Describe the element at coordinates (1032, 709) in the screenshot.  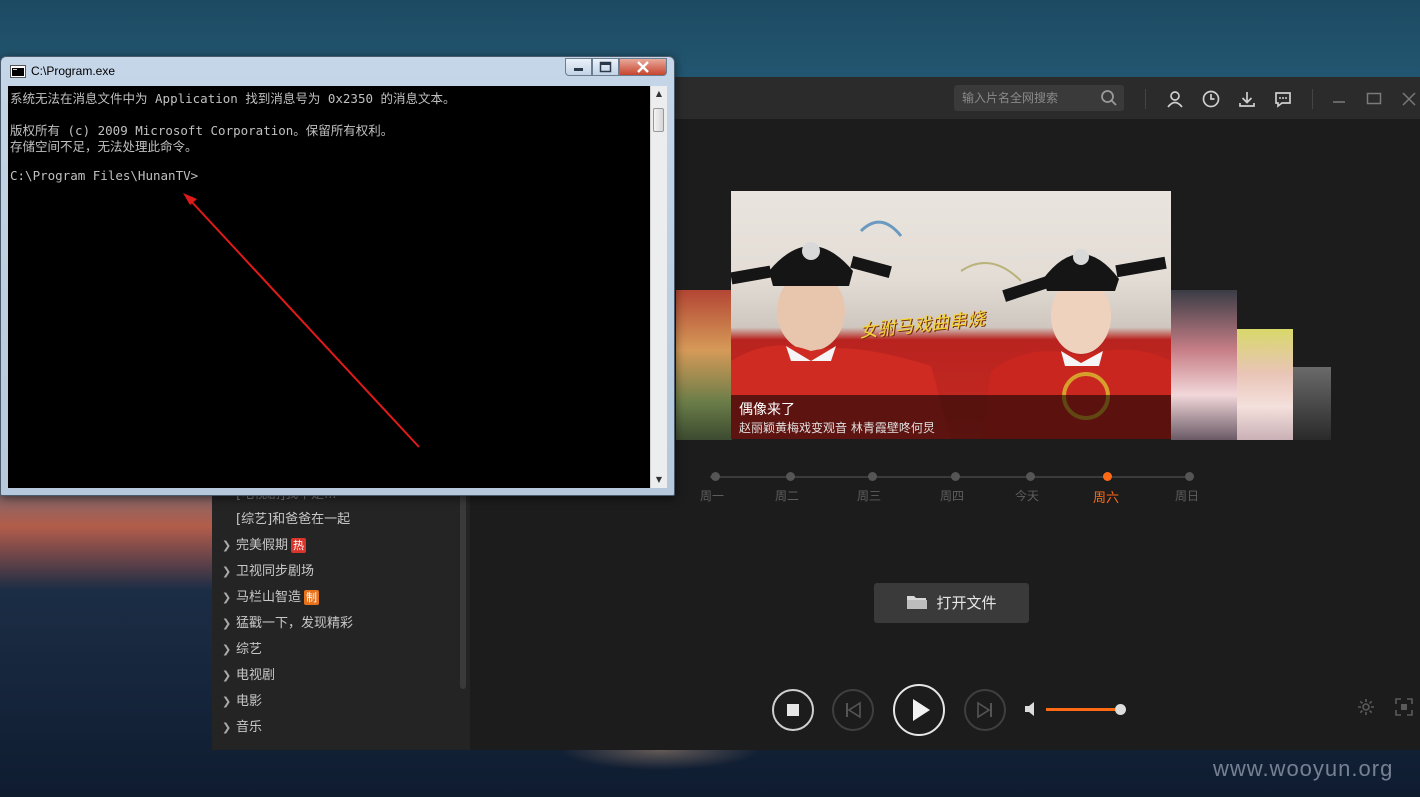
I see `volume-icon` at that location.